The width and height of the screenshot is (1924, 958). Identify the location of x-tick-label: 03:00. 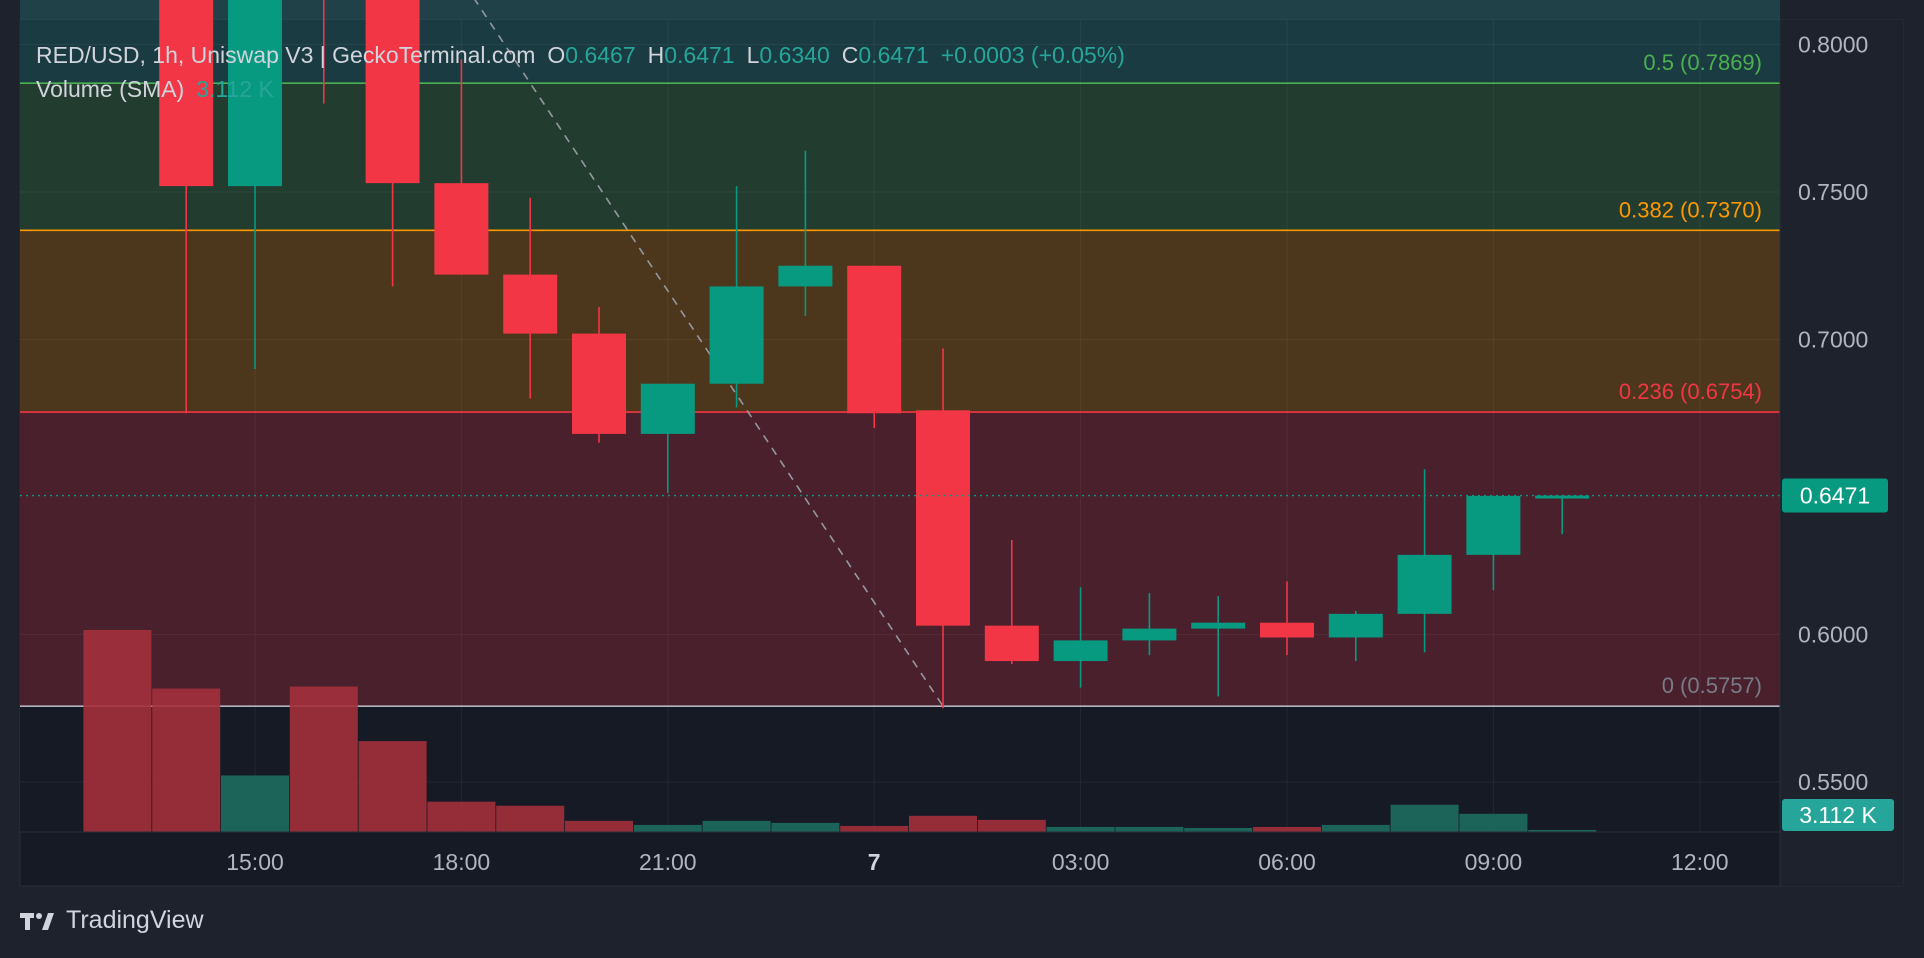
(1081, 862).